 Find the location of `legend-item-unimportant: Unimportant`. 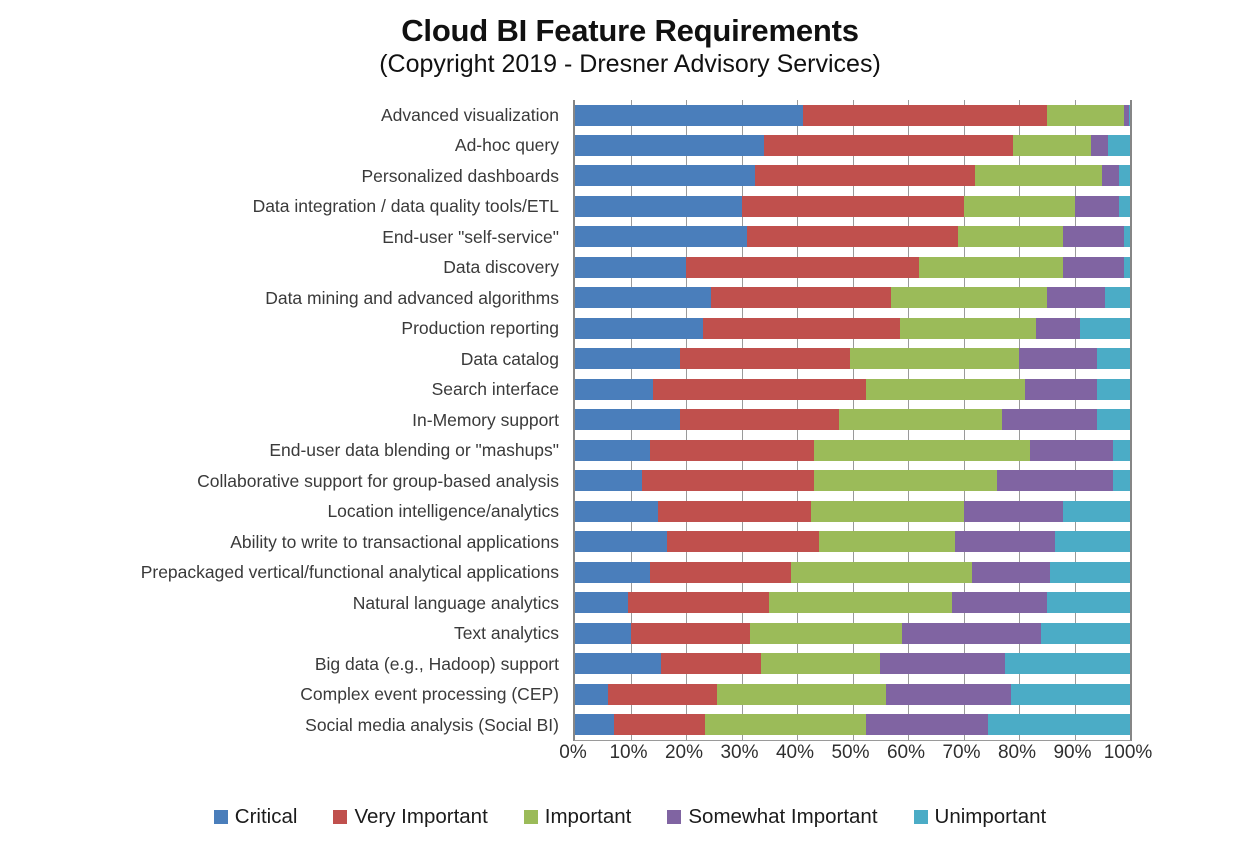

legend-item-unimportant: Unimportant is located at coordinates (979, 817).